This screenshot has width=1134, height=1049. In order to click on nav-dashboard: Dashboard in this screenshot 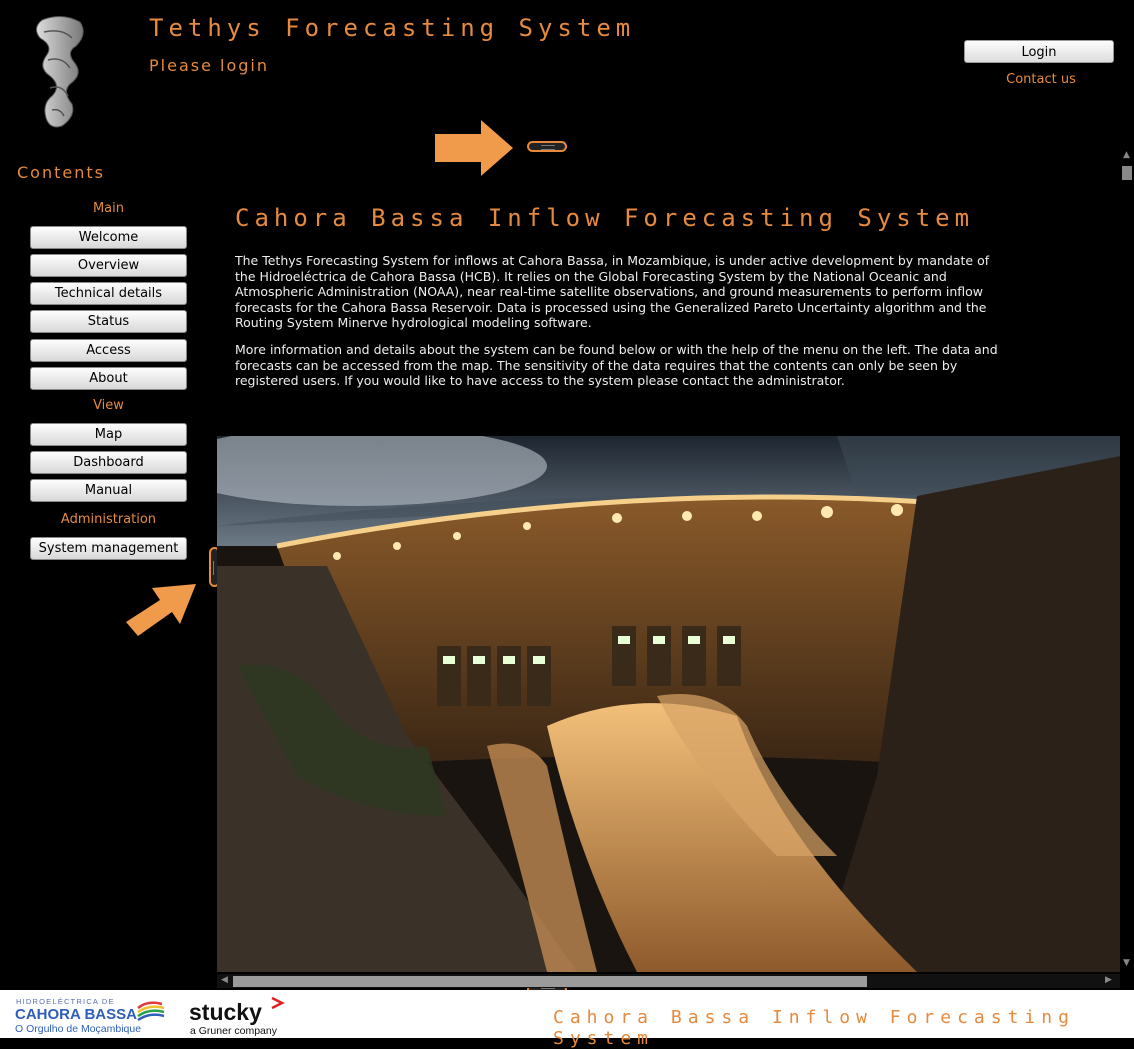, I will do `click(108, 462)`.